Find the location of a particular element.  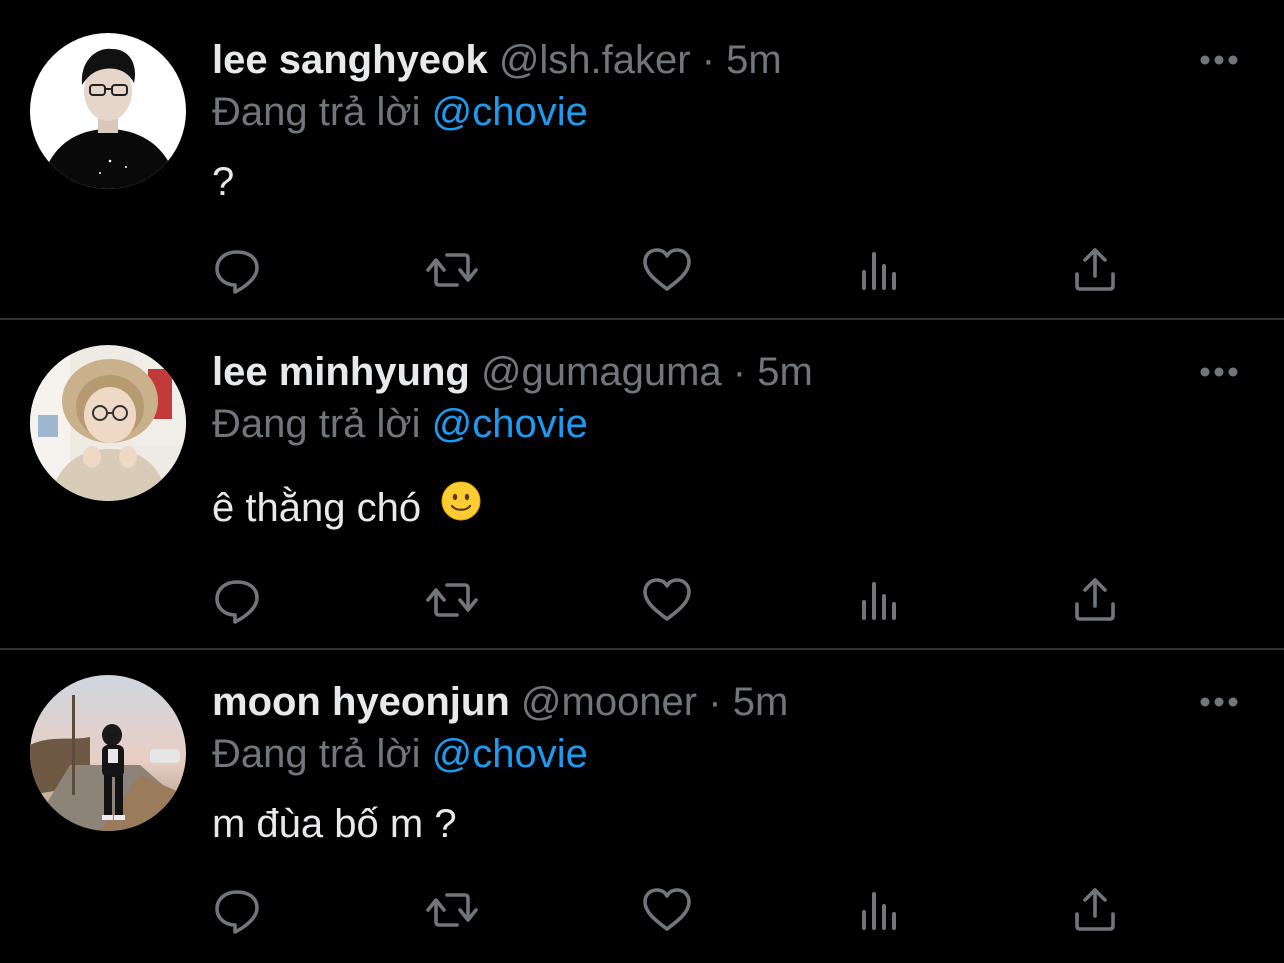

tweet-text: ? is located at coordinates (223, 182).